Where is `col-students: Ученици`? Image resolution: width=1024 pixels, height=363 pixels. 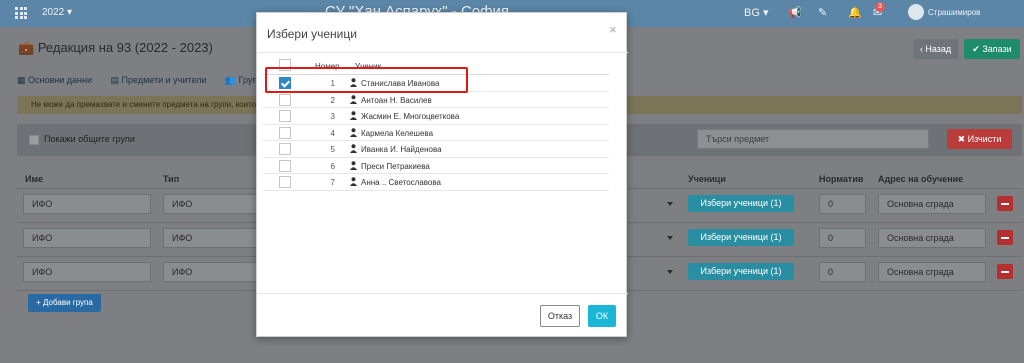 col-students: Ученици is located at coordinates (707, 179).